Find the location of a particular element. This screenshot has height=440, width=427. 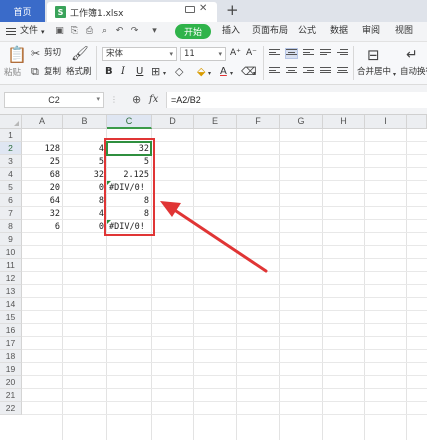

column-header-d: D is located at coordinates (173, 122).